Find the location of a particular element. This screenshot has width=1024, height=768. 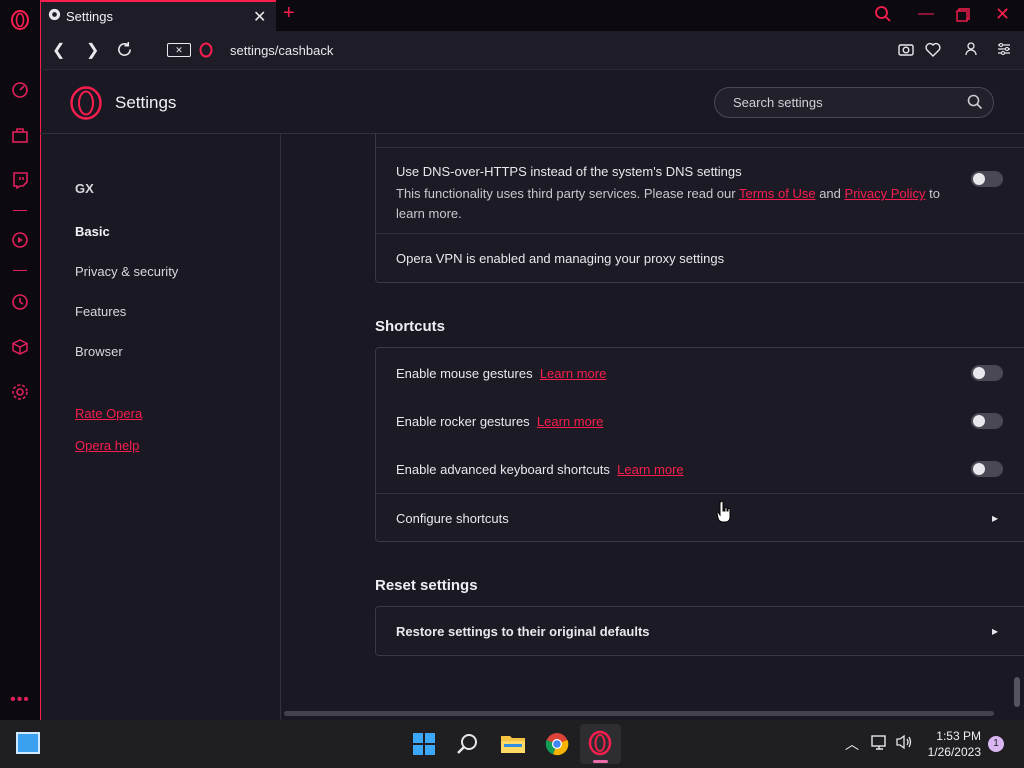

page-title: Settings is located at coordinates (146, 102).